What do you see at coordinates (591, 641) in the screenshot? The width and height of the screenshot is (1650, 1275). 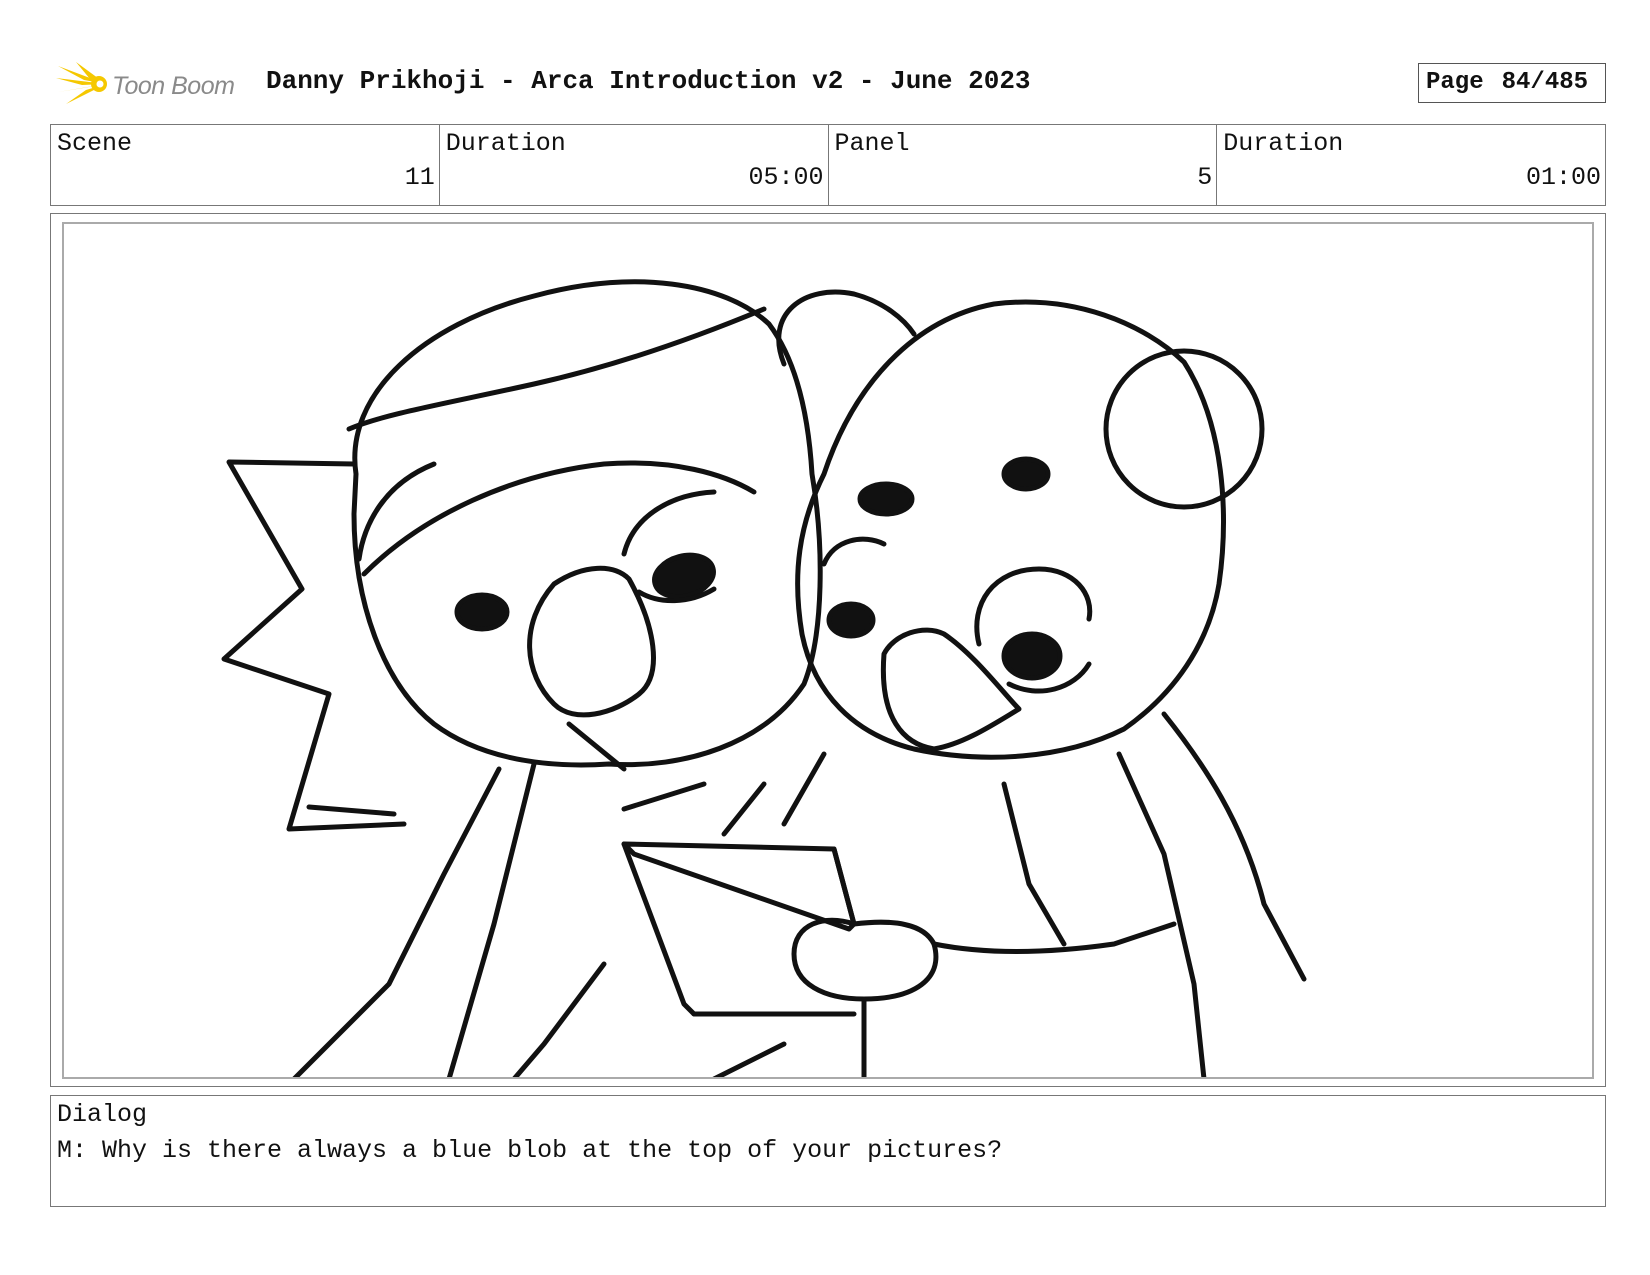 I see `sketch-girl-beak` at bounding box center [591, 641].